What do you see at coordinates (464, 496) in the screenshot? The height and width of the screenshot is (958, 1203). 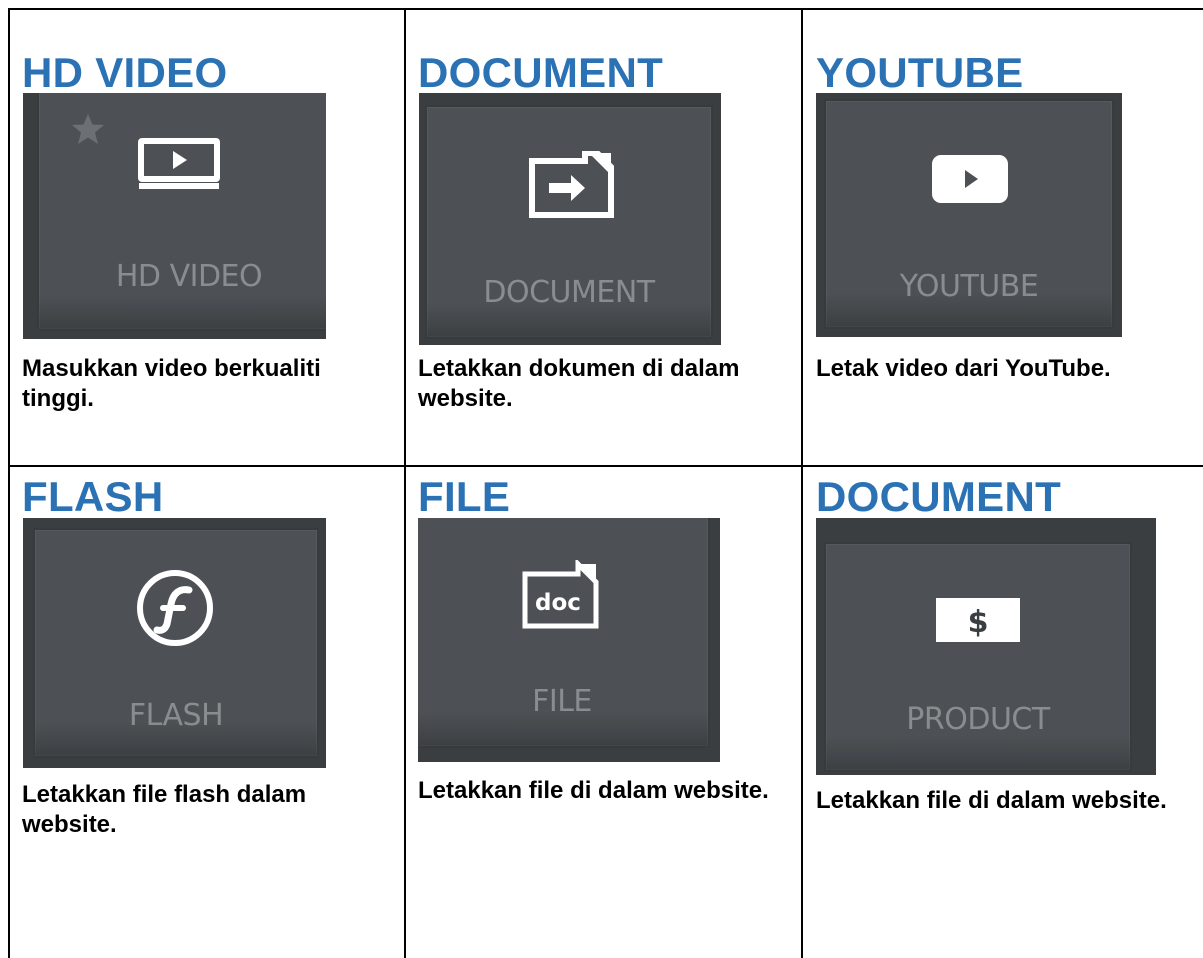 I see `cell-title: FILE` at bounding box center [464, 496].